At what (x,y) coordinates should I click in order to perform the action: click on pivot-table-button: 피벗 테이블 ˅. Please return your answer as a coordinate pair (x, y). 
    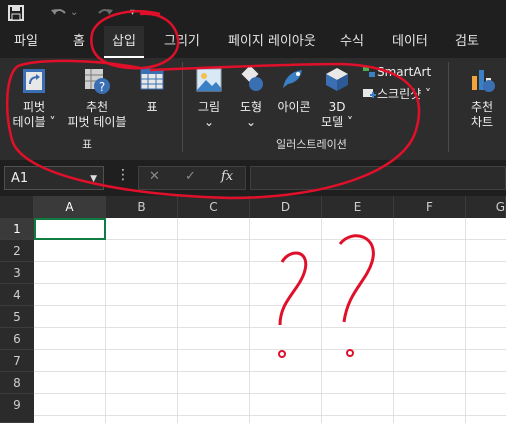
    Looking at the image, I should click on (34, 115).